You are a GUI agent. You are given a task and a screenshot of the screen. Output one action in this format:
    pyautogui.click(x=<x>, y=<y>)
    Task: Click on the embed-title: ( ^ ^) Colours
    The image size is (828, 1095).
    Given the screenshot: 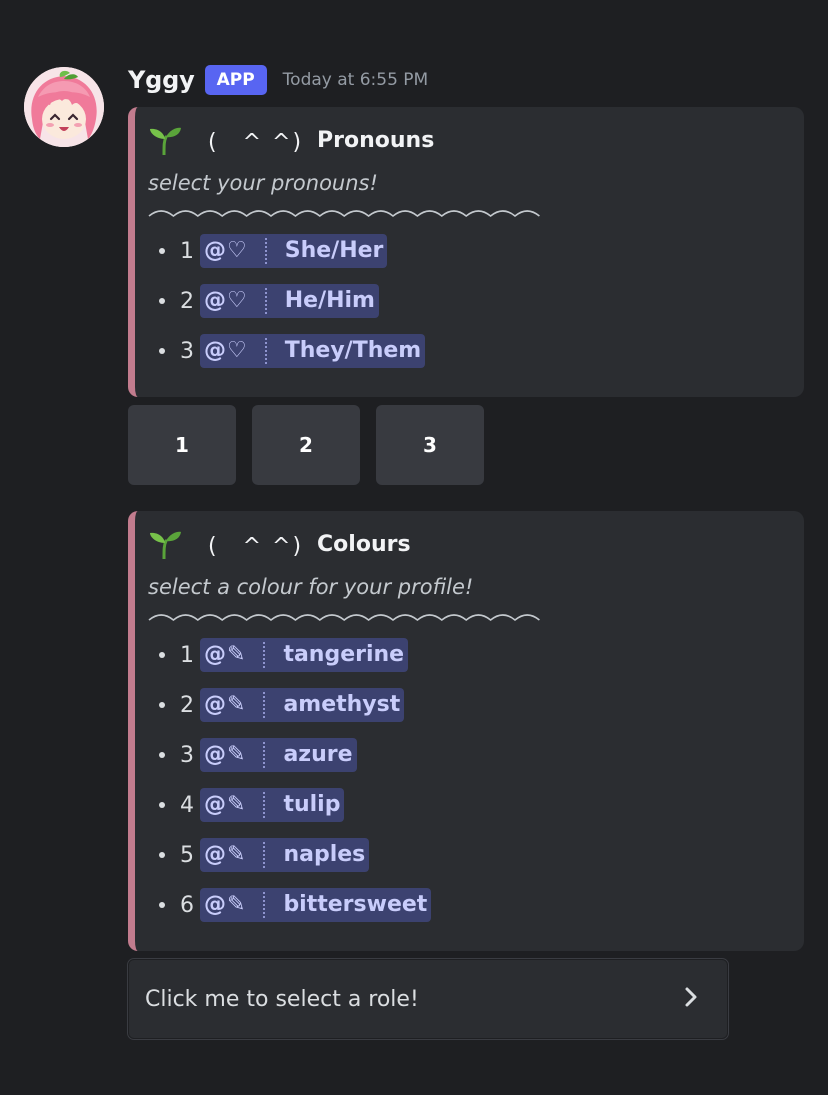 What is the action you would take?
    pyautogui.click(x=468, y=544)
    